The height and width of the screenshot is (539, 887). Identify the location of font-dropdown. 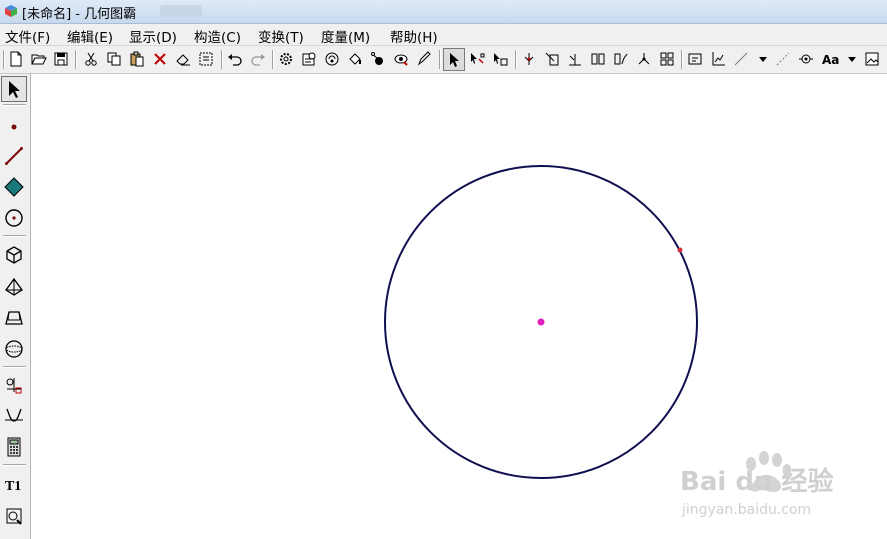
(852, 59).